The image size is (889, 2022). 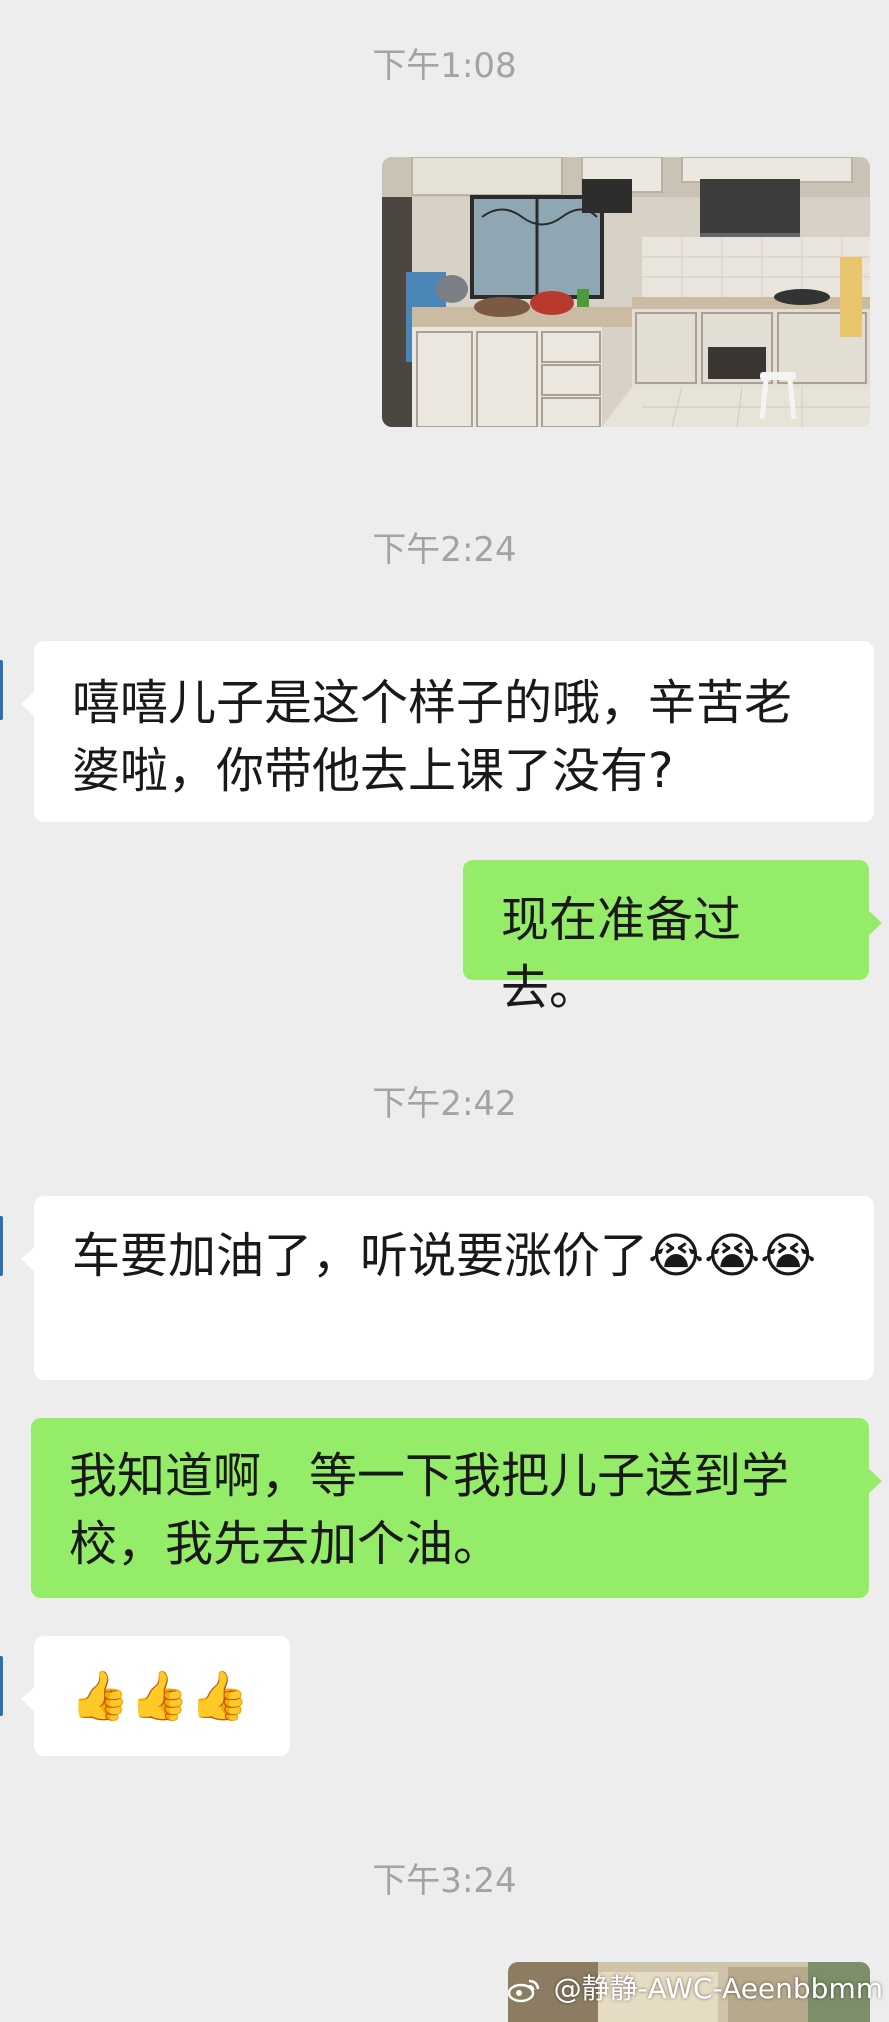 I want to click on timestamp: 下午1:08, so click(x=444, y=66).